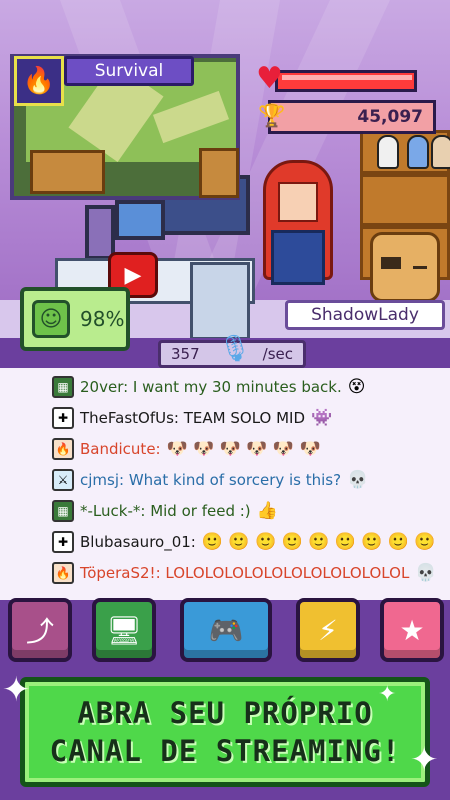 The height and width of the screenshot is (800, 450). Describe the element at coordinates (51, 319) in the screenshot. I see `smiley-icon: ☺` at that location.